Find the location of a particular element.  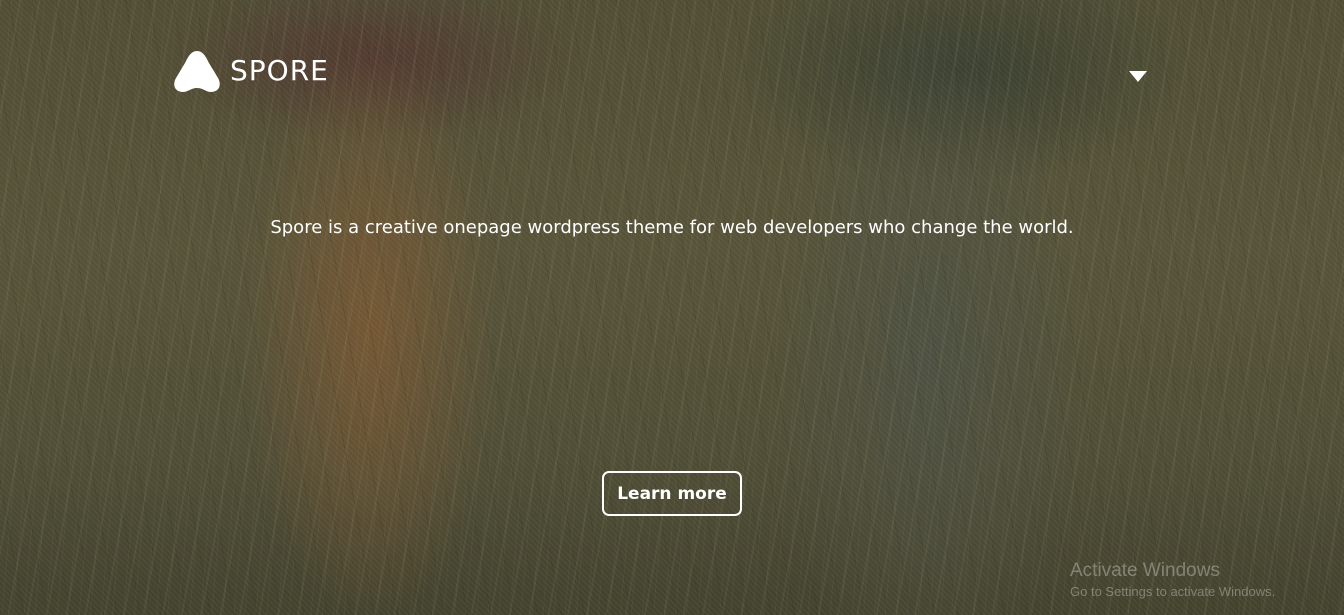

watermark-title: Activate Windows is located at coordinates (1145, 570).